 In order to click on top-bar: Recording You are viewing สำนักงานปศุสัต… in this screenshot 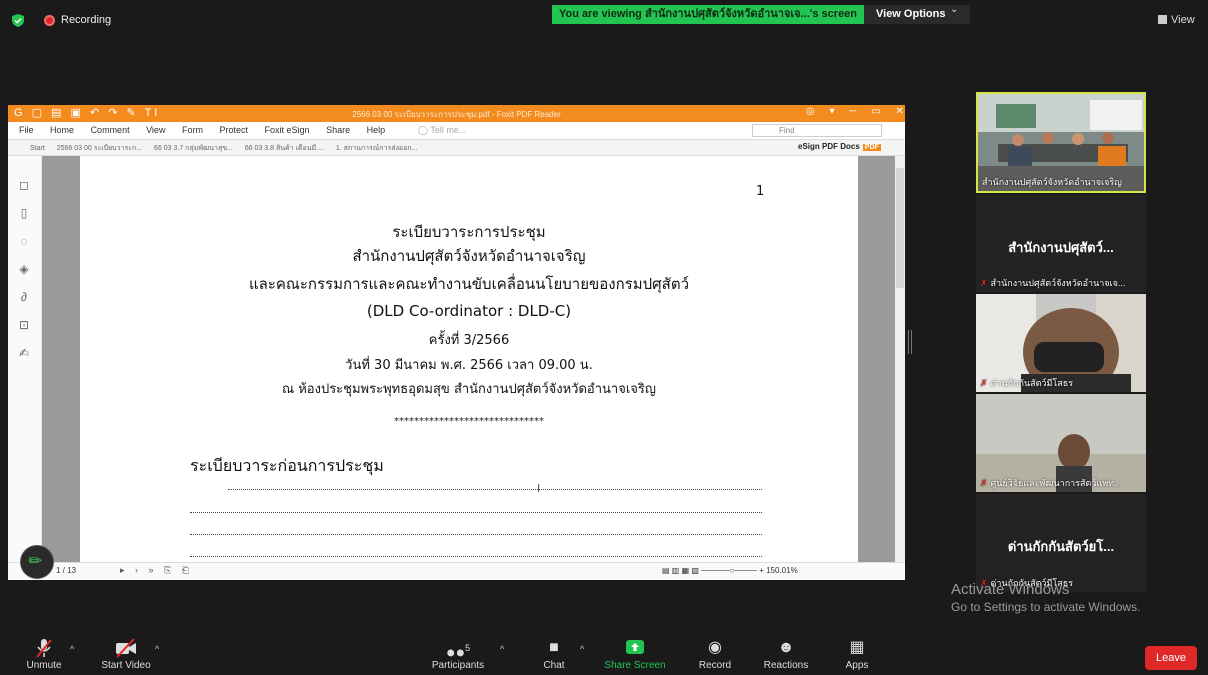, I will do `click(604, 20)`.